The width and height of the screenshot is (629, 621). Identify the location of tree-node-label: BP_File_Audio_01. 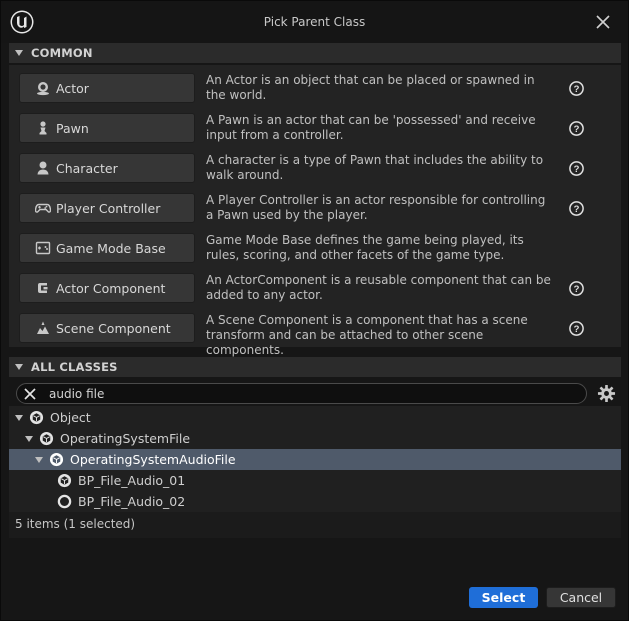
(132, 480).